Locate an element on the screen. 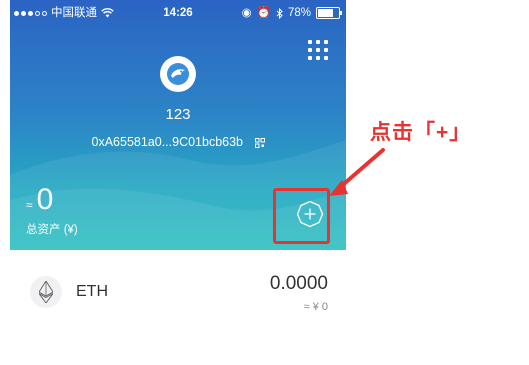  bird-avatar-icon is located at coordinates (178, 74).